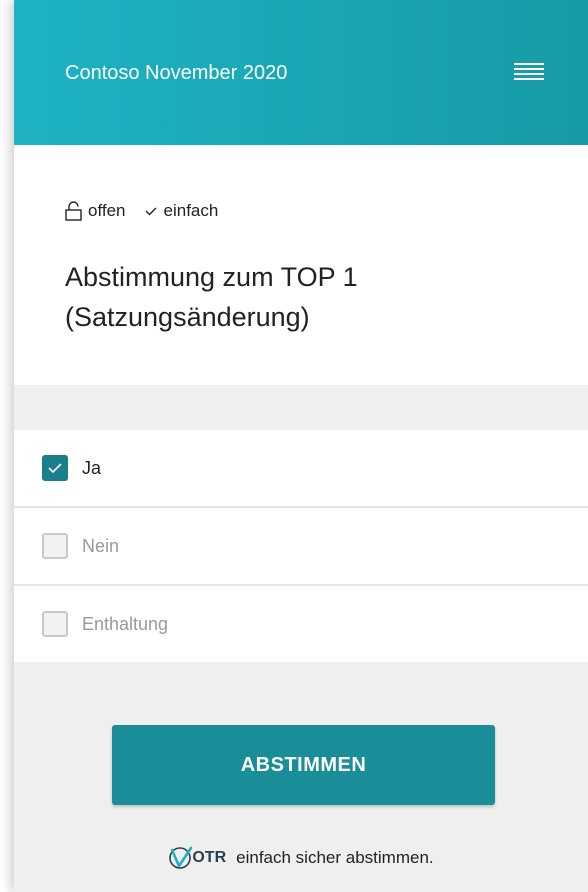  I want to click on poll-meta: offen einfach, so click(150, 211).